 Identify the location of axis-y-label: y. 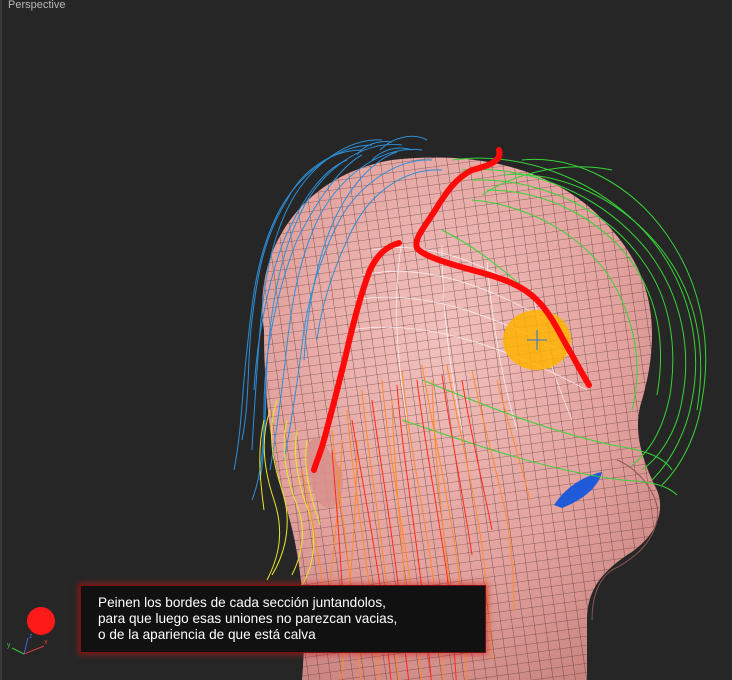
(9, 645).